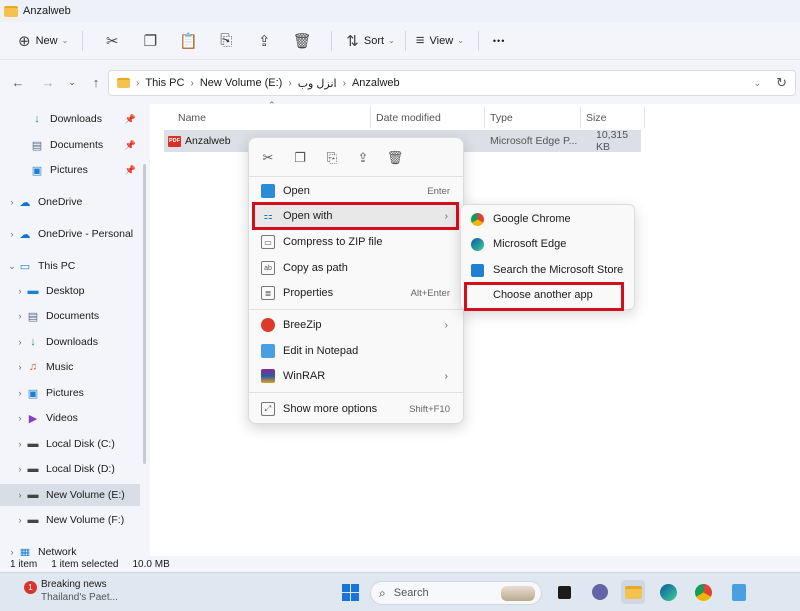  What do you see at coordinates (70, 202) in the screenshot?
I see `sidebar-item-onedrive: › ☁ OneDrive` at bounding box center [70, 202].